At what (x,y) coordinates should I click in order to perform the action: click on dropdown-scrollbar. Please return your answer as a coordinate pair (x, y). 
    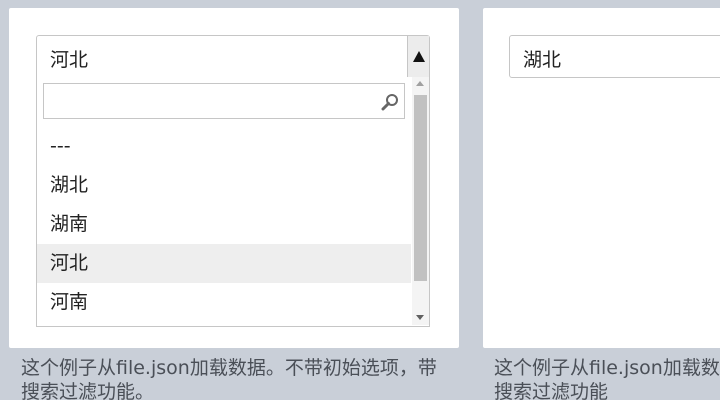
    Looking at the image, I should click on (420, 201).